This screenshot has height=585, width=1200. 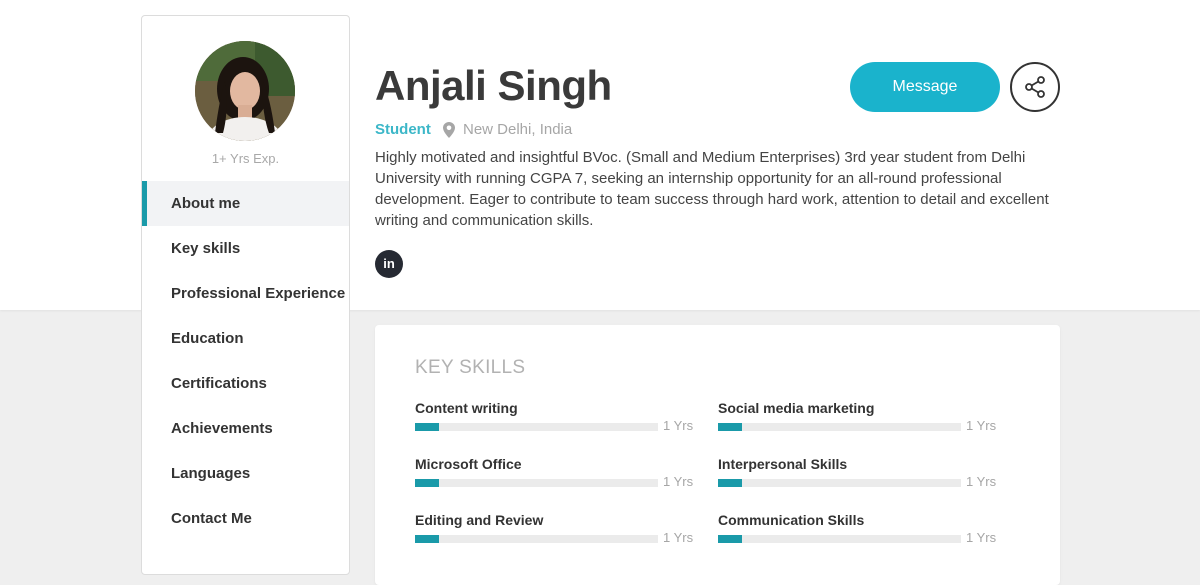 I want to click on skill-item: Social media marketing 1 Yrs, so click(x=858, y=416).